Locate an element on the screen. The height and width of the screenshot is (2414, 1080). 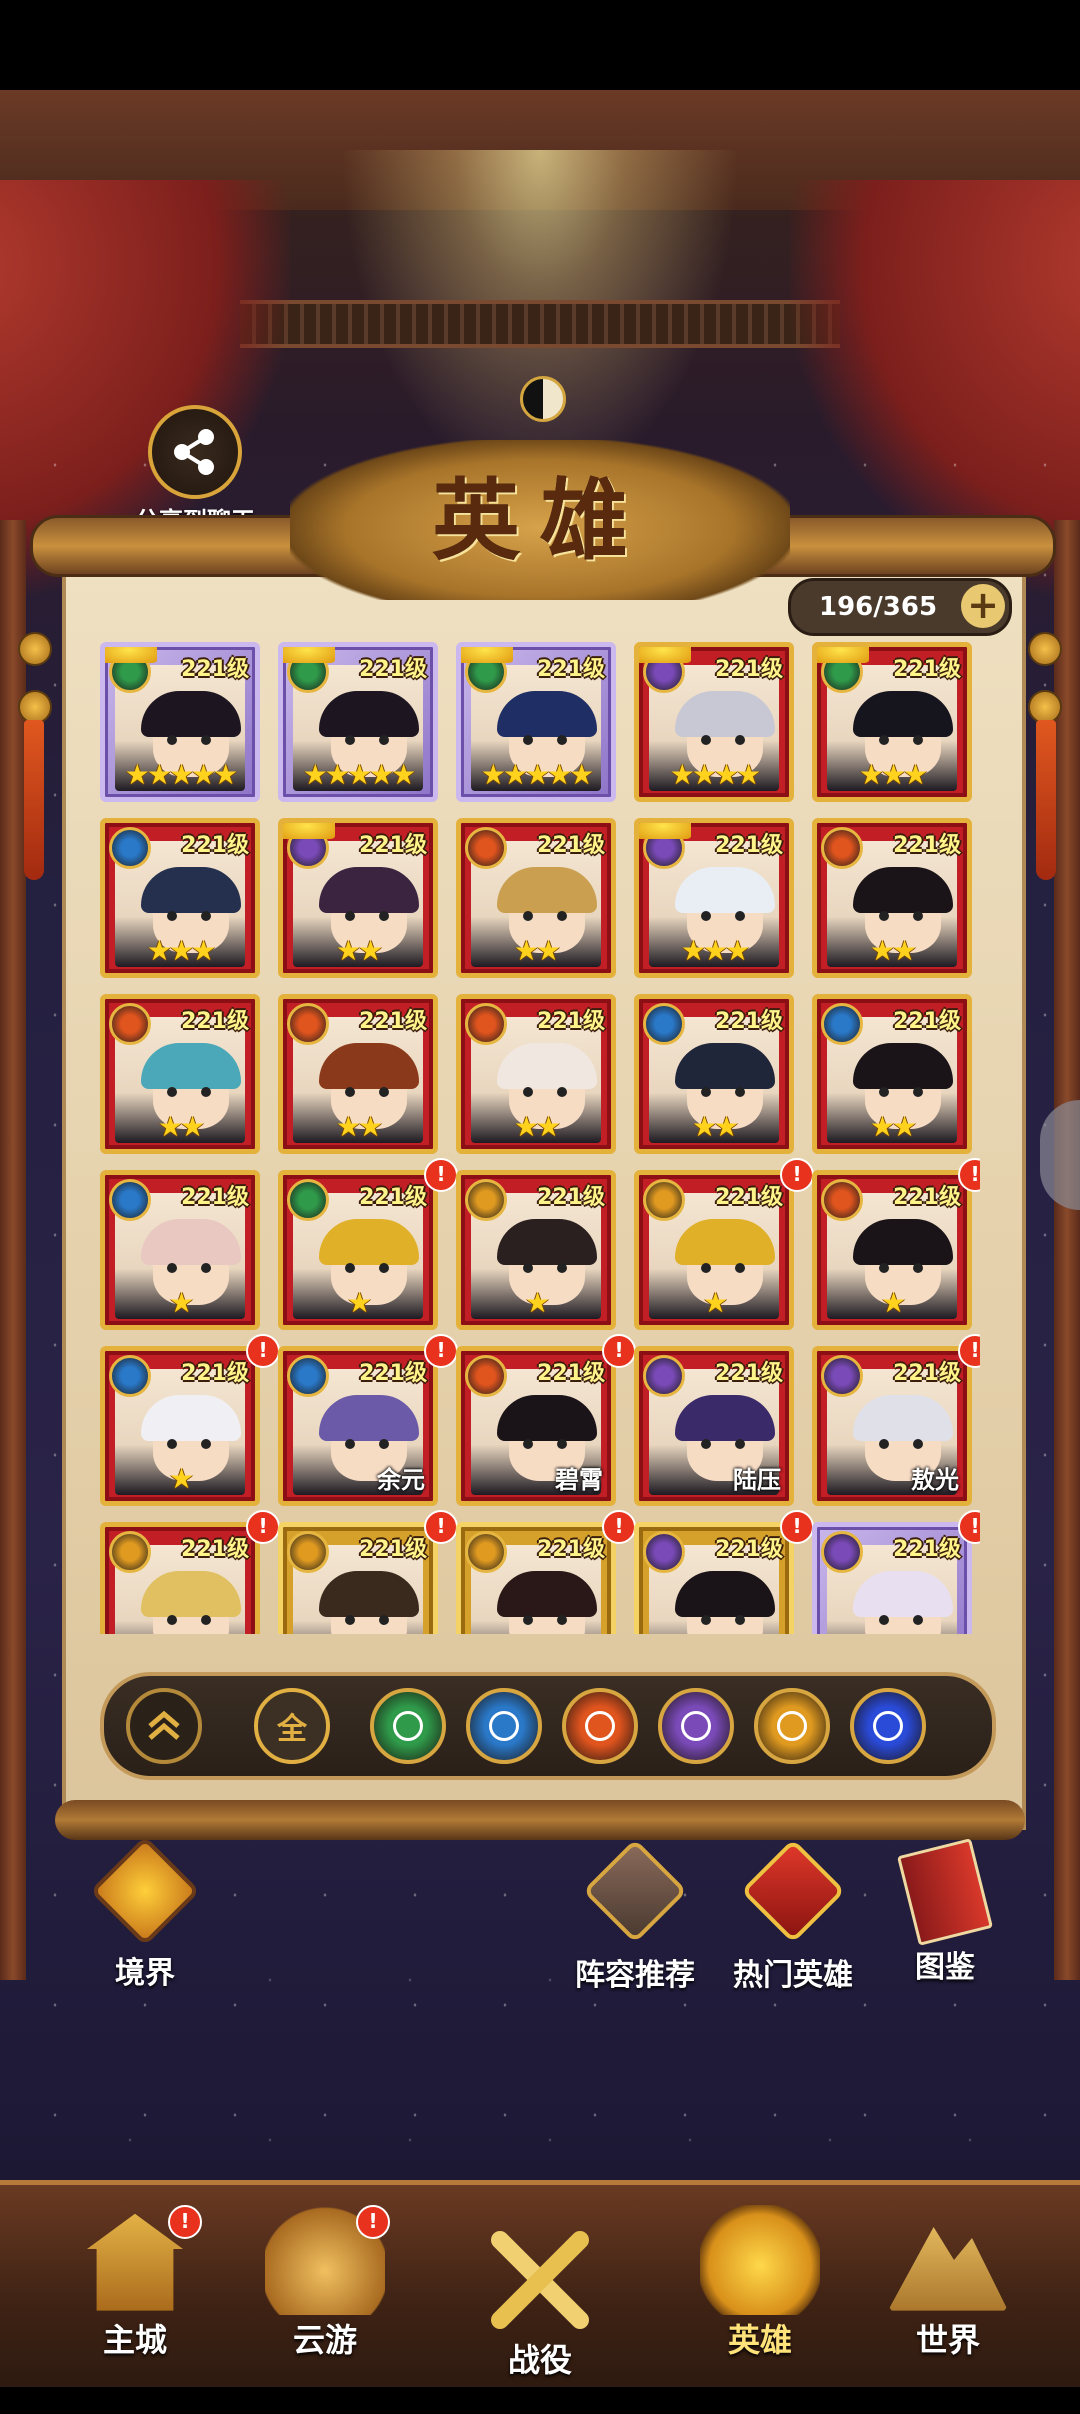
hero-card: 221级 碧霄 is located at coordinates (536, 1426).